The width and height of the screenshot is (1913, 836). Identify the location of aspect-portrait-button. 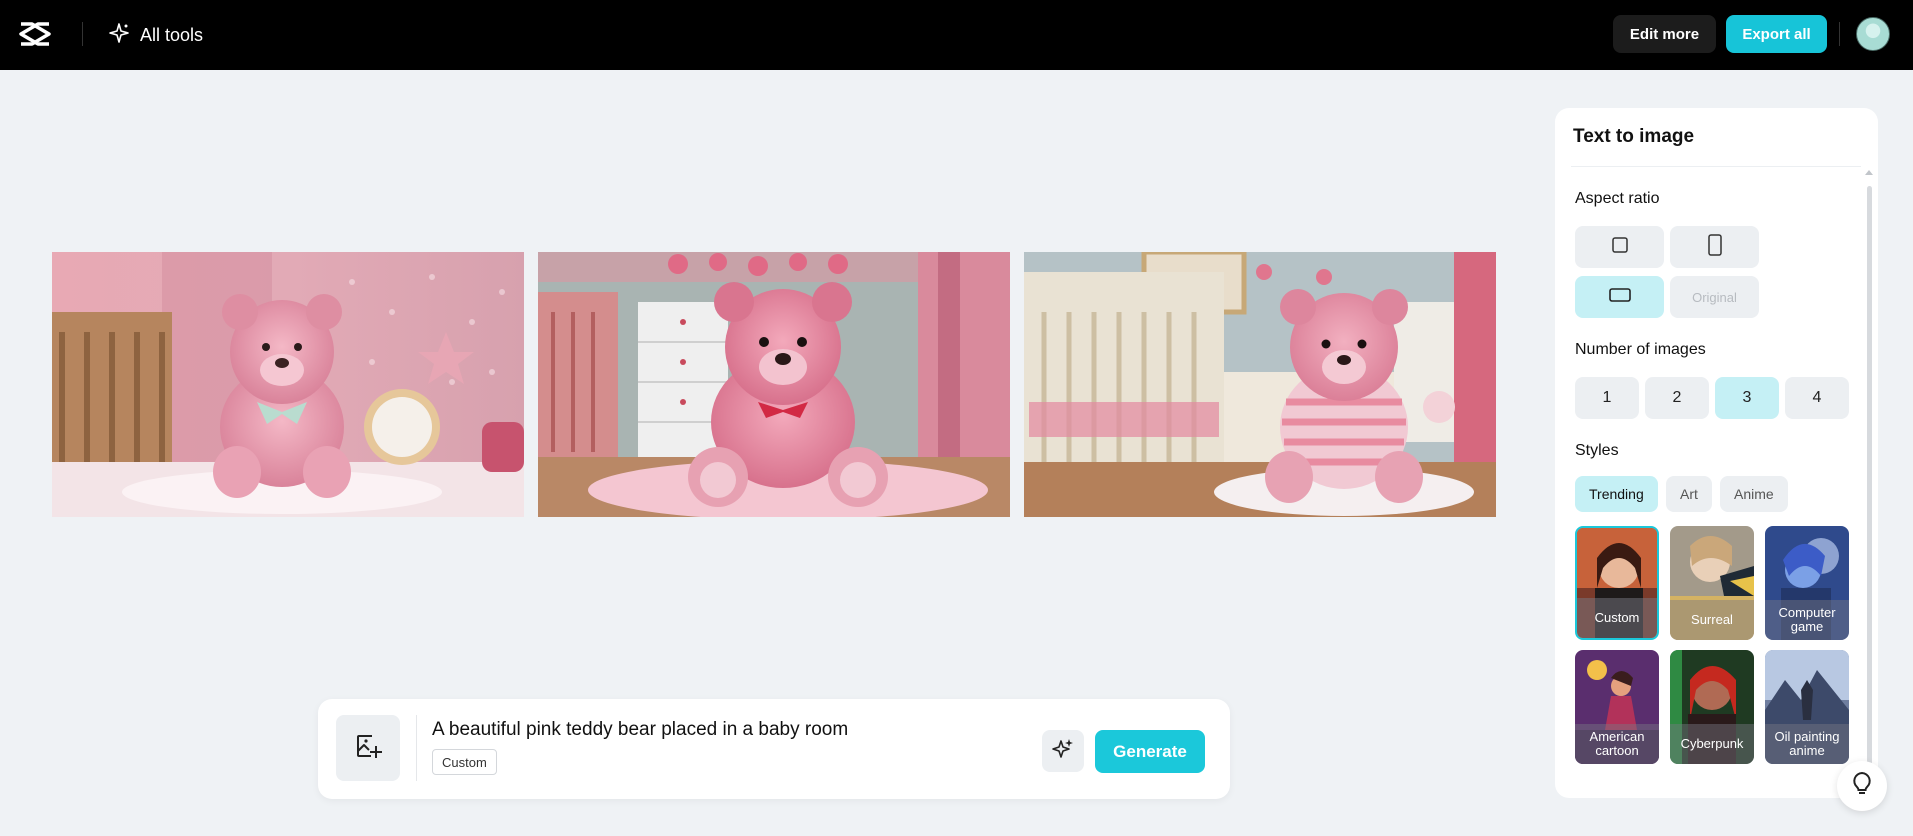
(1714, 247).